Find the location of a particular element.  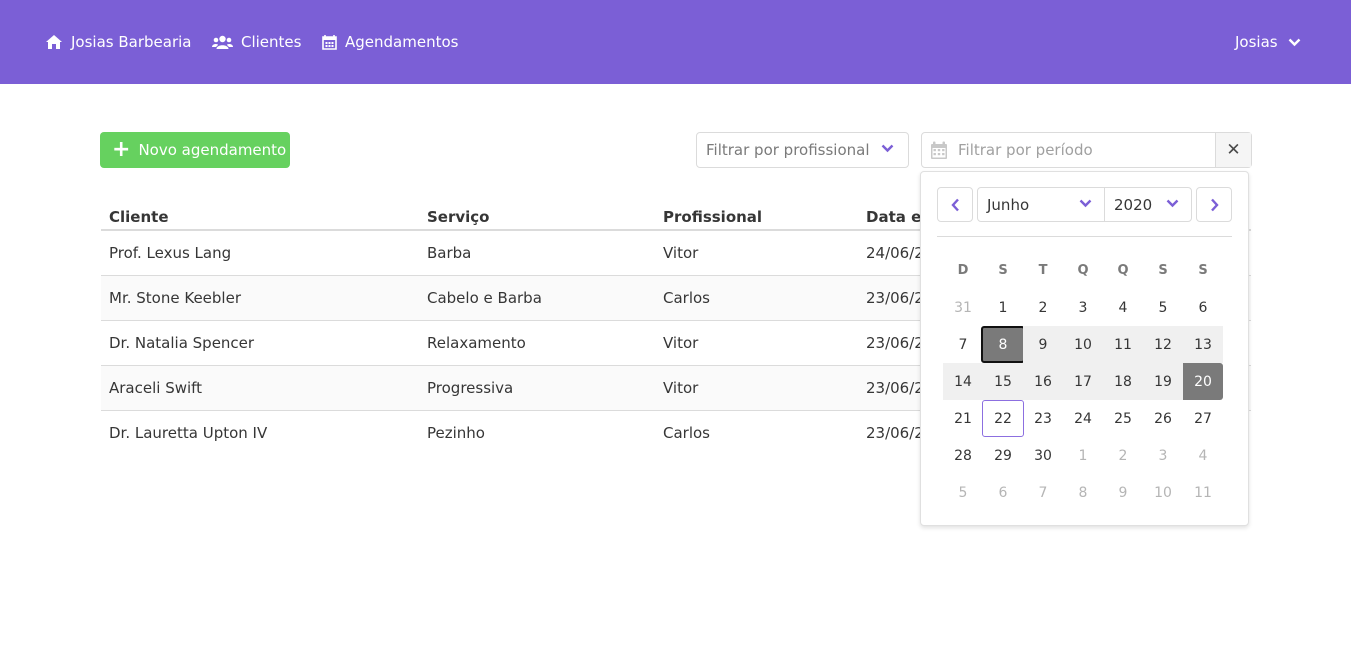

chevron-right-icon is located at coordinates (1214, 204).